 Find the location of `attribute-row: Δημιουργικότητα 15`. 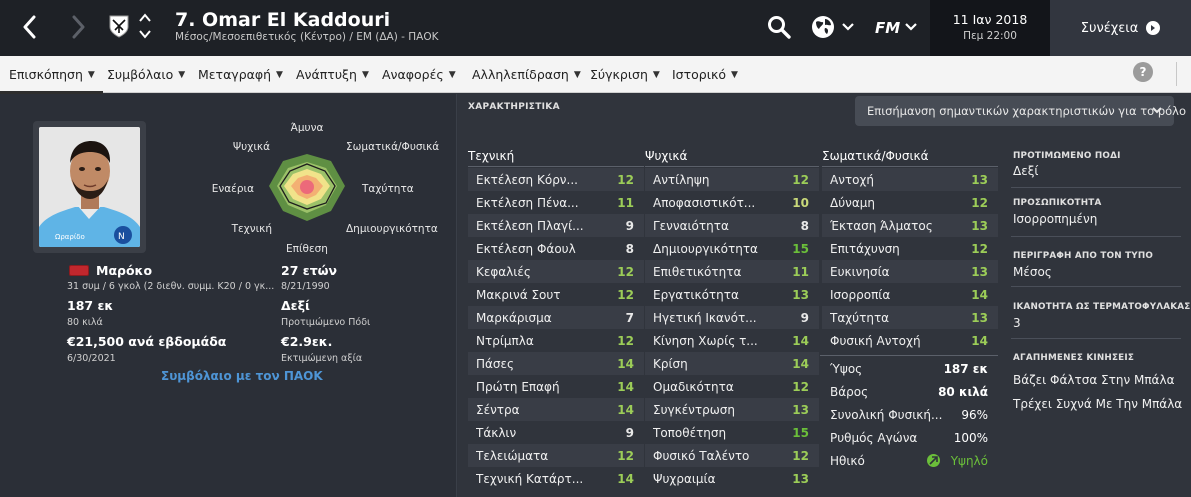

attribute-row: Δημιουργικότητα 15 is located at coordinates (732, 248).